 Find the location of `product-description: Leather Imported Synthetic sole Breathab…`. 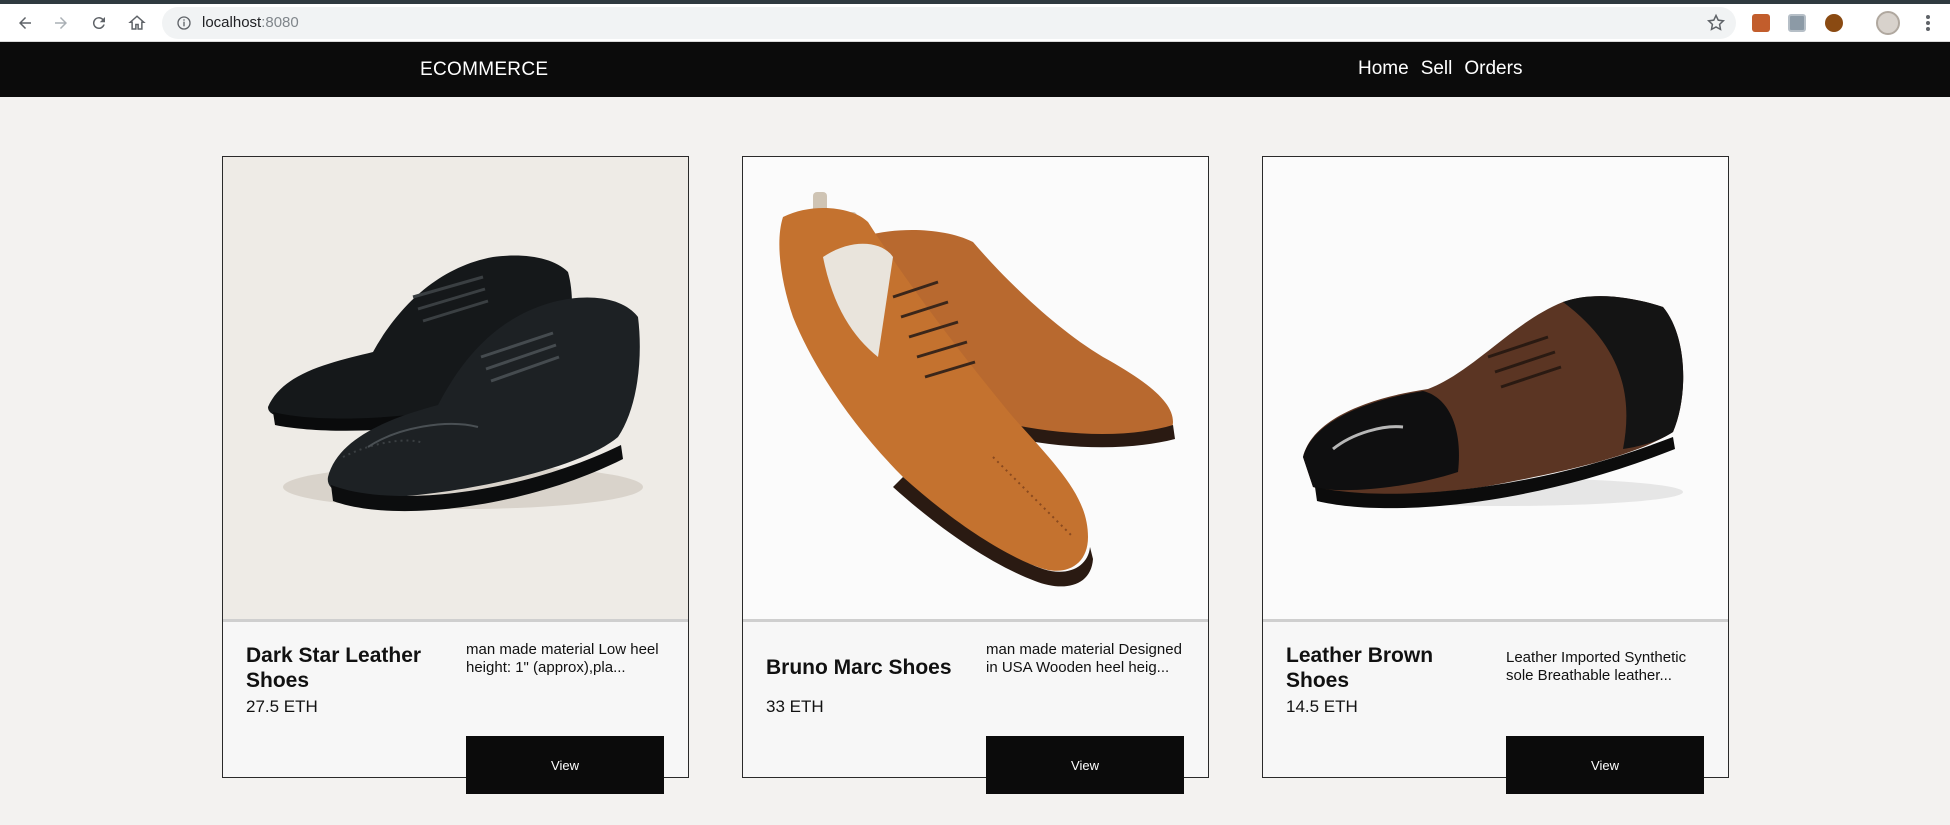

product-description: Leather Imported Synthetic sole Breathab… is located at coordinates (1596, 666).